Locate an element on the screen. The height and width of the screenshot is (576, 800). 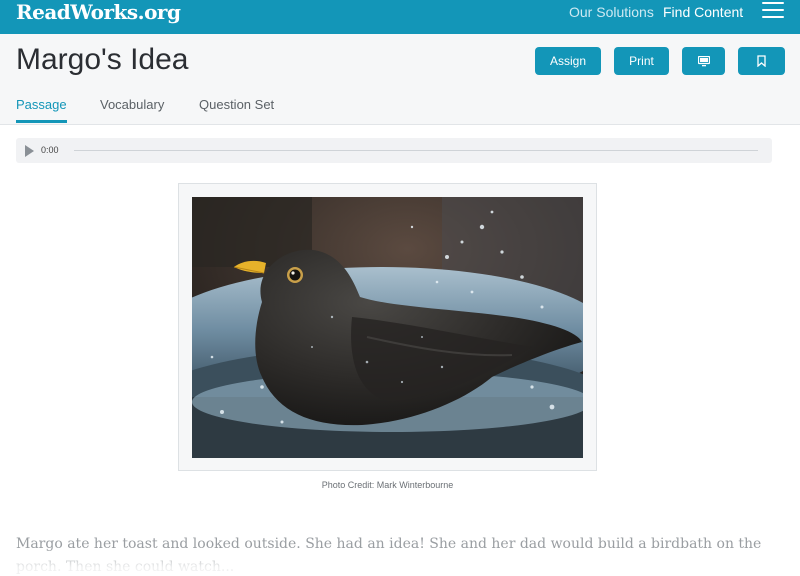
hamburger-menu-icon is located at coordinates (773, 11).